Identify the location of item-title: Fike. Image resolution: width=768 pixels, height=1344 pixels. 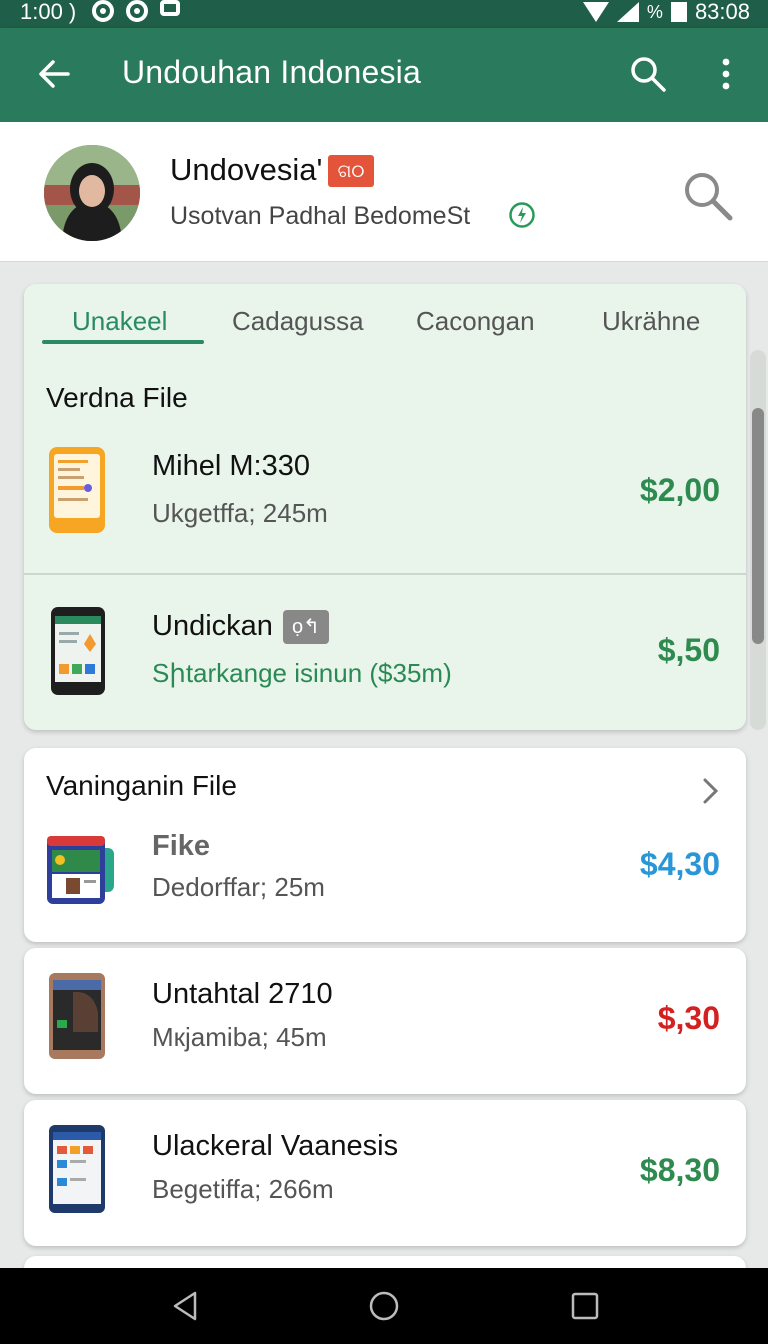
(181, 846).